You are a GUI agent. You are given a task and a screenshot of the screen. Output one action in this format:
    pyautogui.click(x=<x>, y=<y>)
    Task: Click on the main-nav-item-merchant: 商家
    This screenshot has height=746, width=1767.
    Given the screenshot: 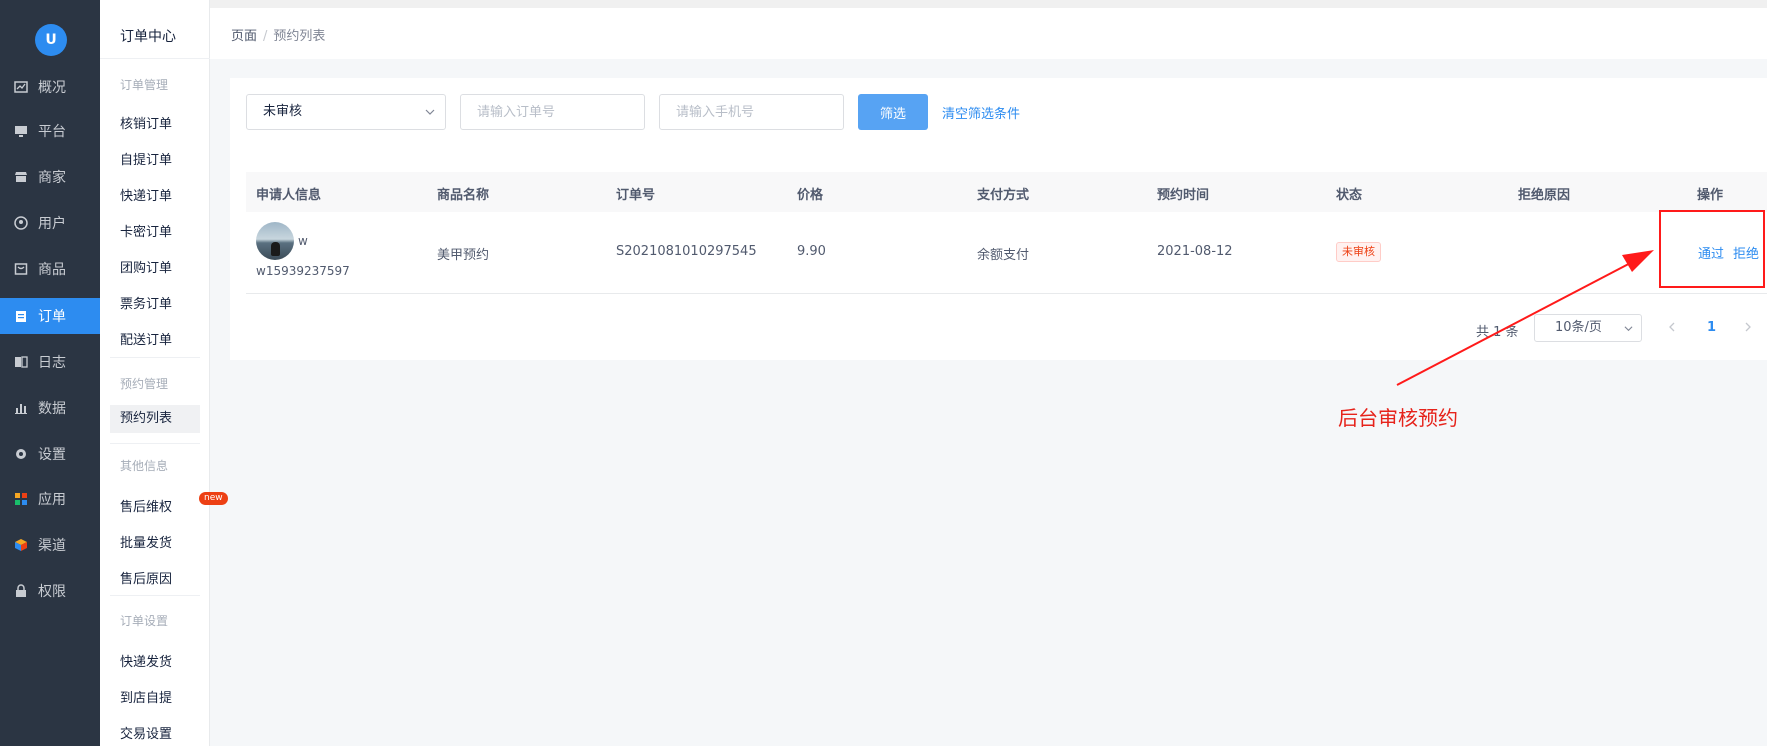 What is the action you would take?
    pyautogui.click(x=50, y=177)
    